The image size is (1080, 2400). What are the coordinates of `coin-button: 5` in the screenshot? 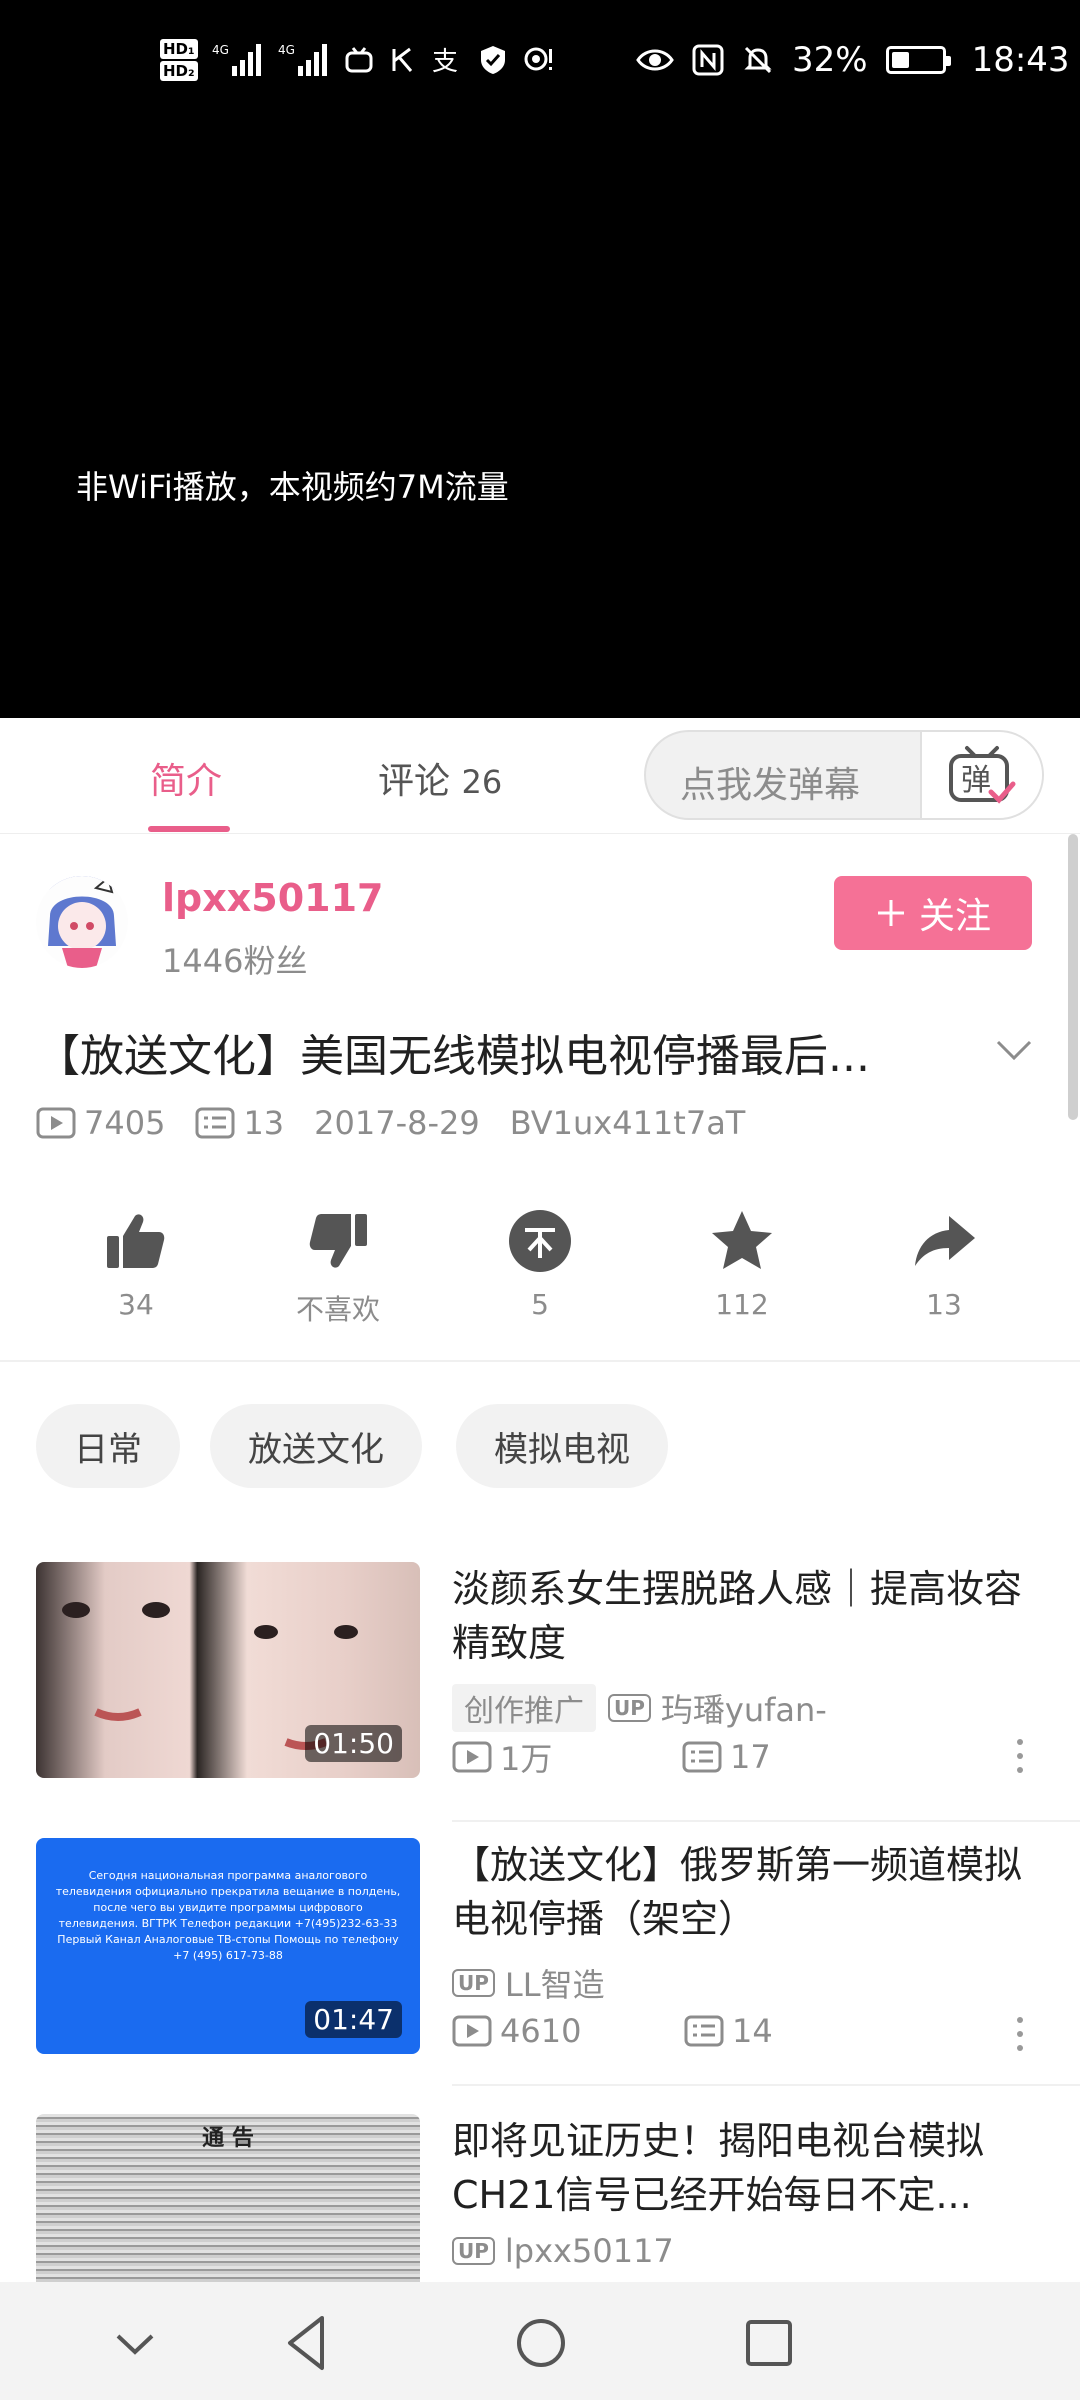 It's located at (540, 1264).